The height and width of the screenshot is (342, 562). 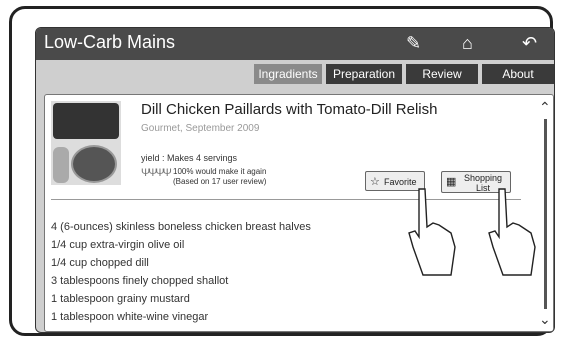 What do you see at coordinates (442, 74) in the screenshot?
I see `tab-review: Review` at bounding box center [442, 74].